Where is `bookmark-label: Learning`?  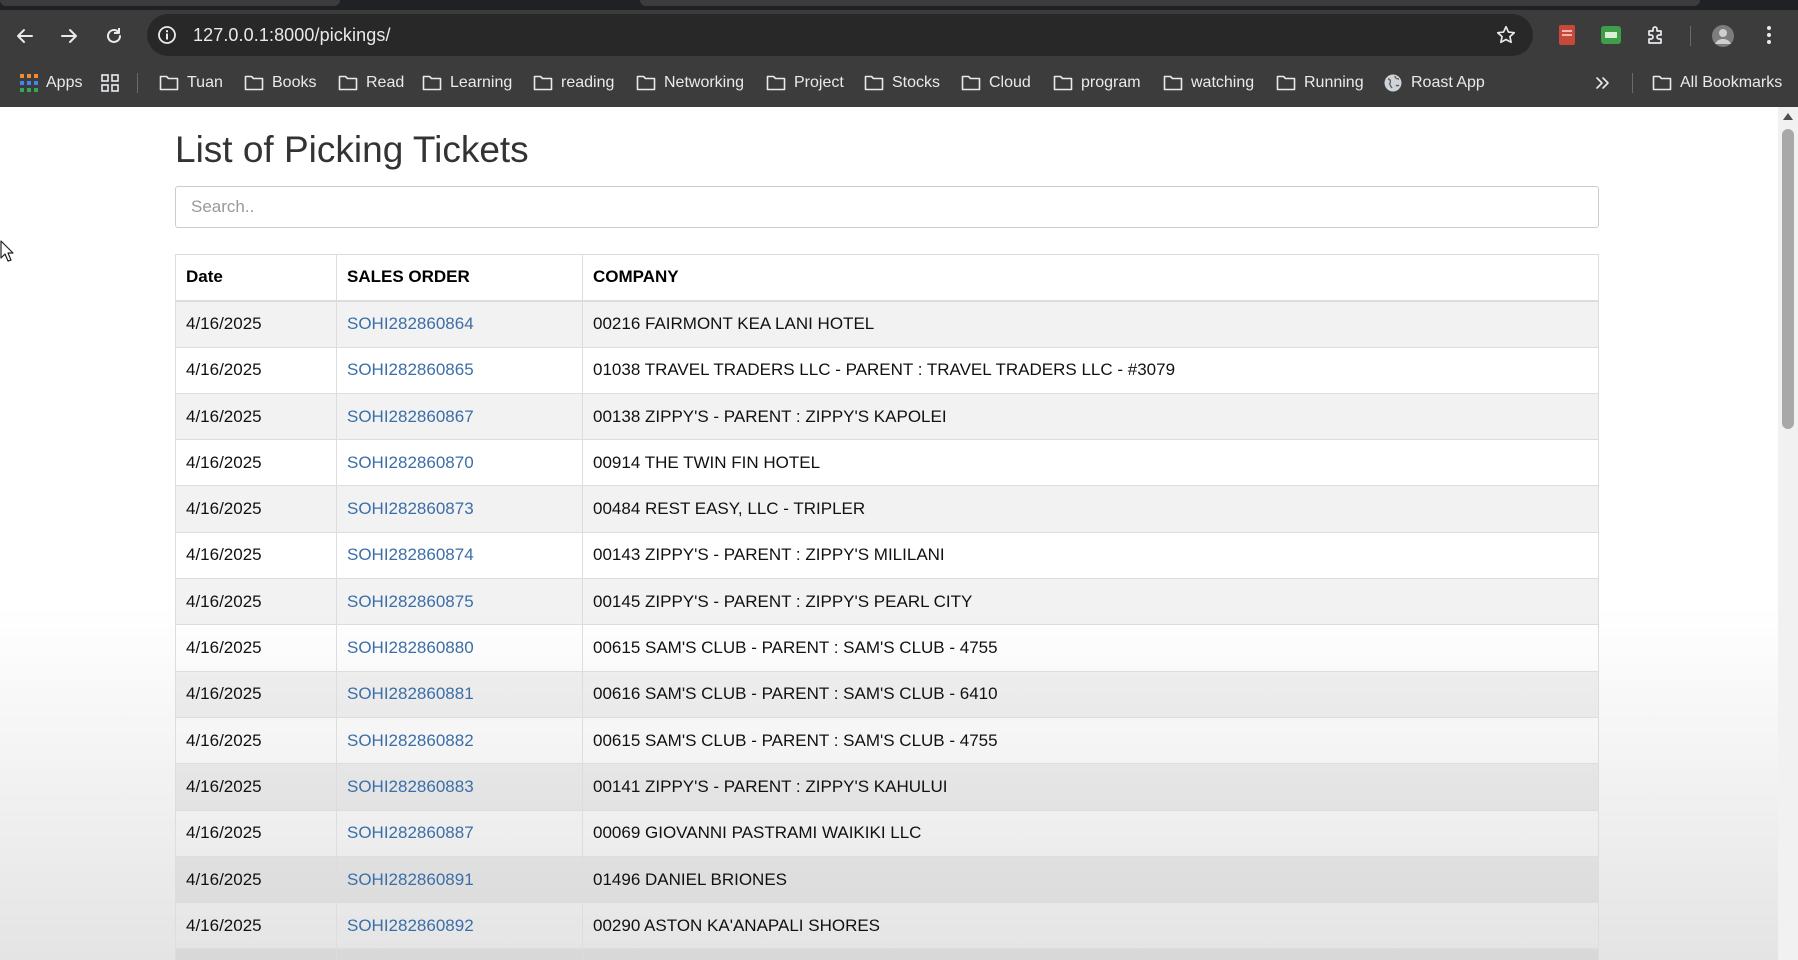
bookmark-label: Learning is located at coordinates (481, 82).